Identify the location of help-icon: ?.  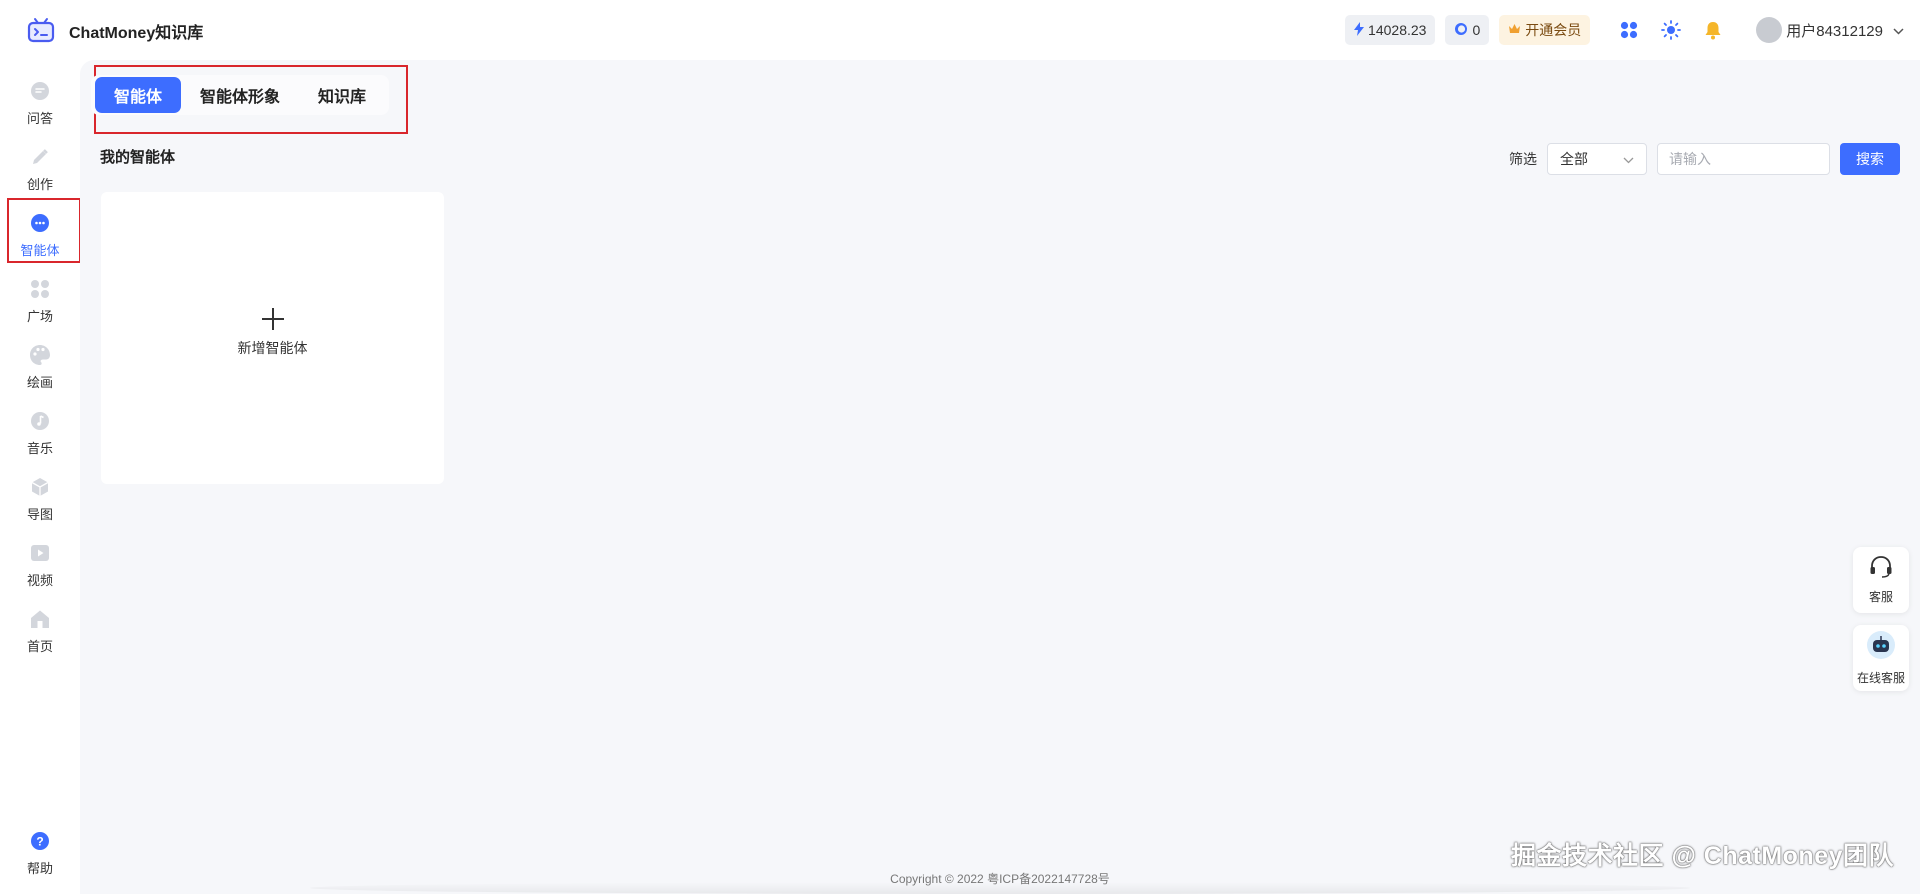
(40, 841).